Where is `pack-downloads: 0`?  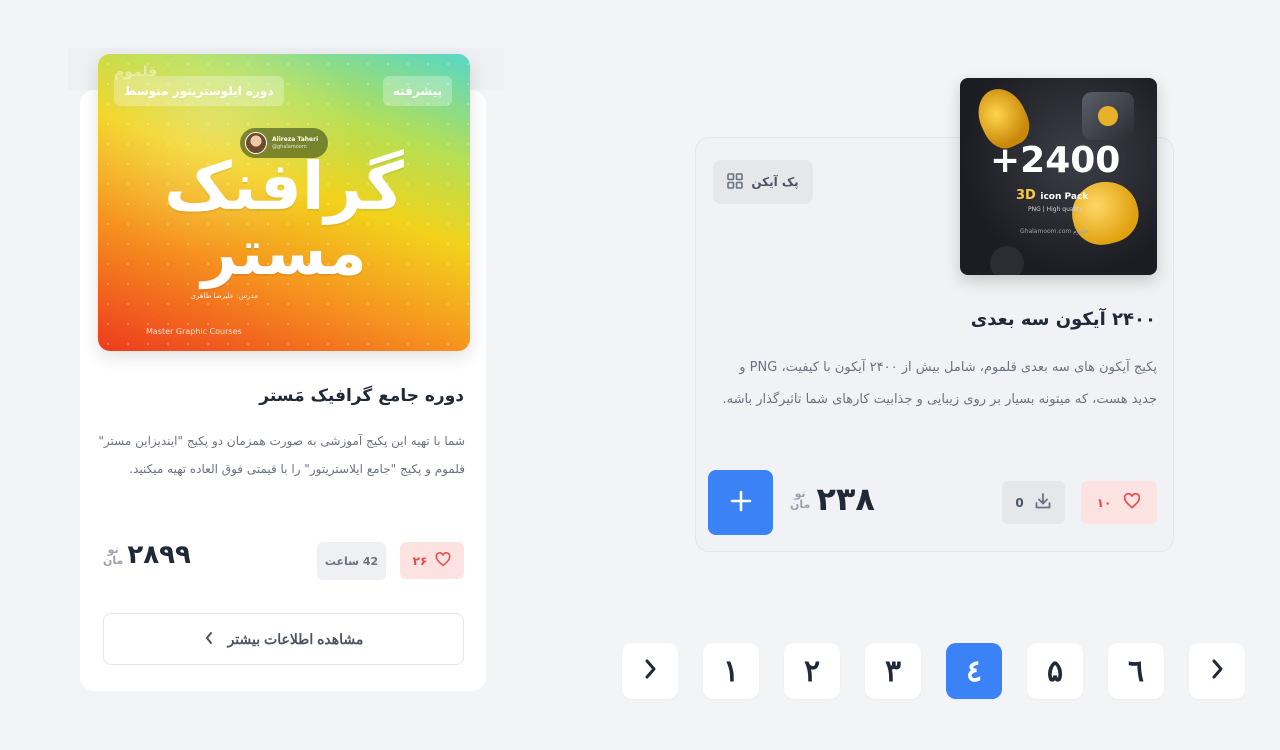
pack-downloads: 0 is located at coordinates (1033, 502).